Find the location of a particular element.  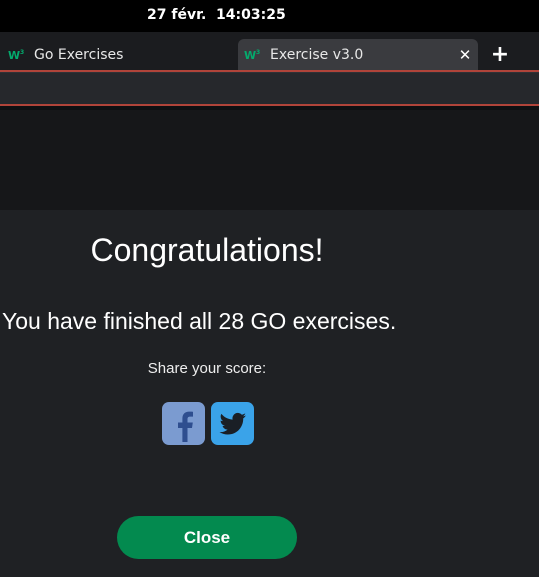

close-tab-icon: ✕ is located at coordinates (465, 55).